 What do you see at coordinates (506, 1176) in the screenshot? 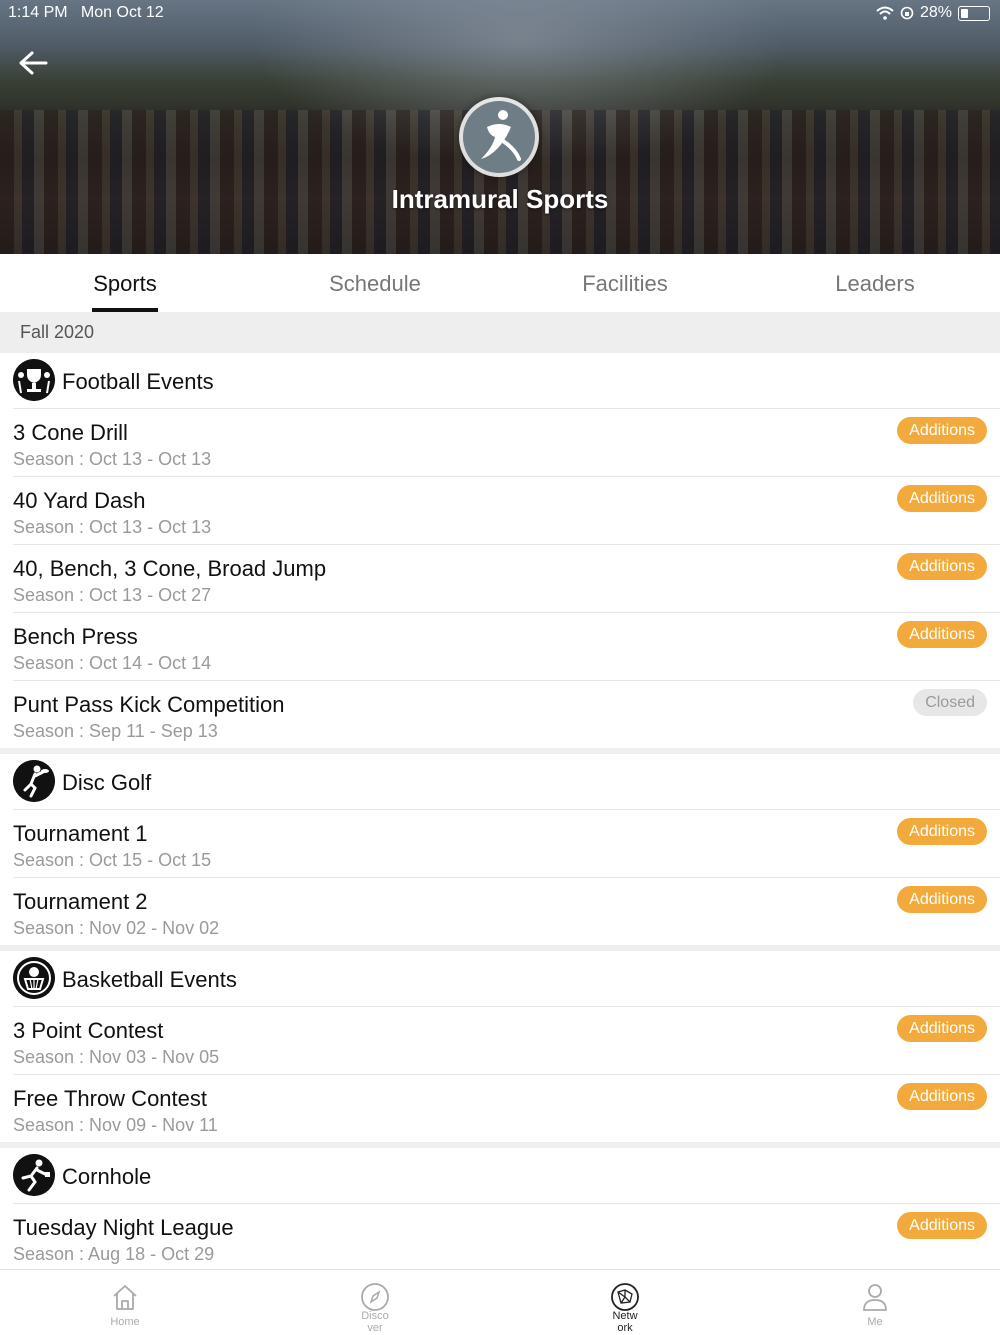
I see `group-header-cornhole: Cornhole` at bounding box center [506, 1176].